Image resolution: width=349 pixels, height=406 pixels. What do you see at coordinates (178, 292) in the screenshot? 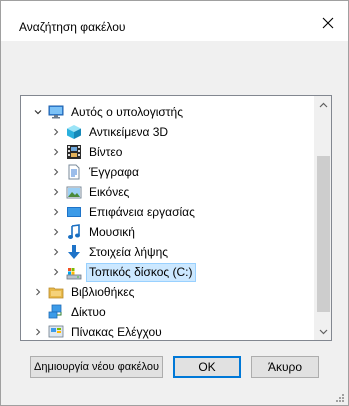
I see `tree-item-libraries: Βιβλιοθήκες` at bounding box center [178, 292].